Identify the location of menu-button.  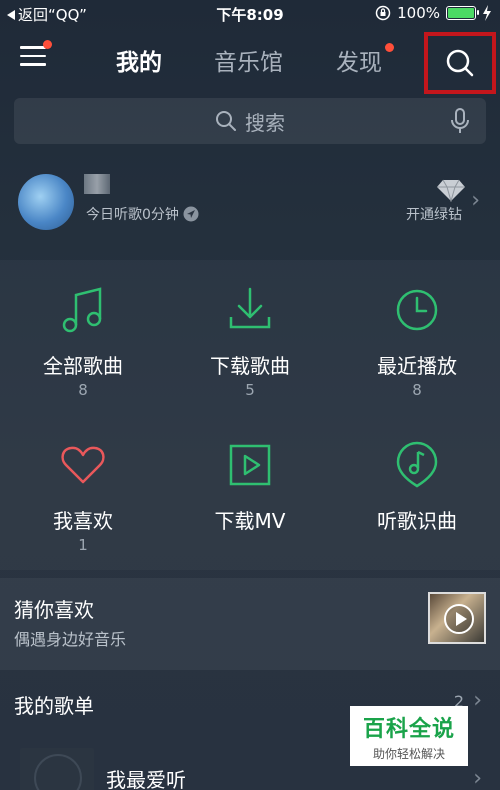
(36, 54).